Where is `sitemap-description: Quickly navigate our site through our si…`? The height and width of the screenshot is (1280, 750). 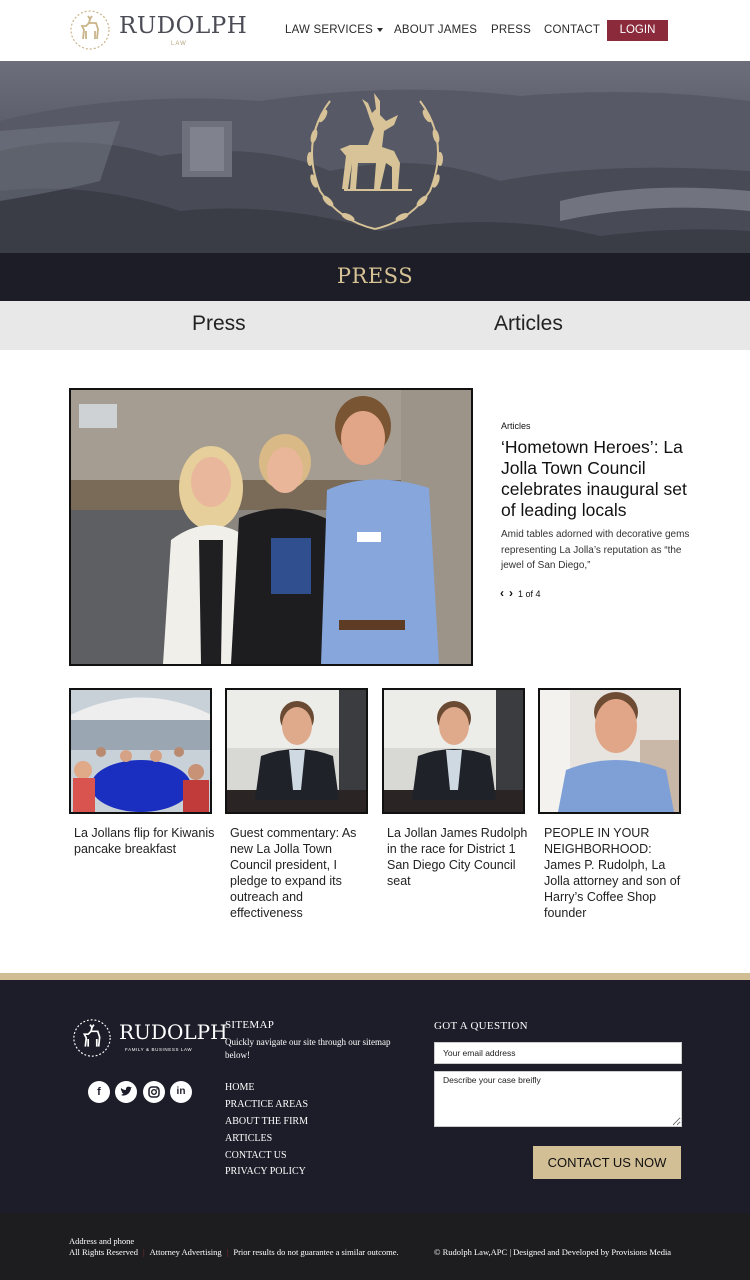
sitemap-description: Quickly navigate our site through our si… is located at coordinates (308, 1048).